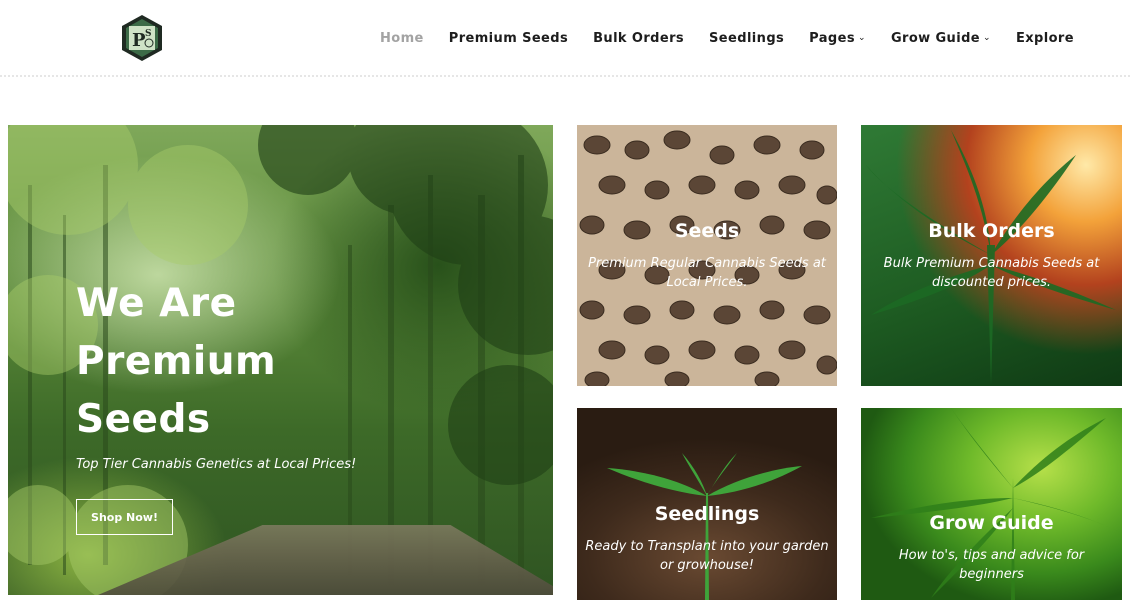 This screenshot has height=600, width=1130. Describe the element at coordinates (935, 38) in the screenshot. I see `nav-grow-guide-label: Grow Guide` at that location.